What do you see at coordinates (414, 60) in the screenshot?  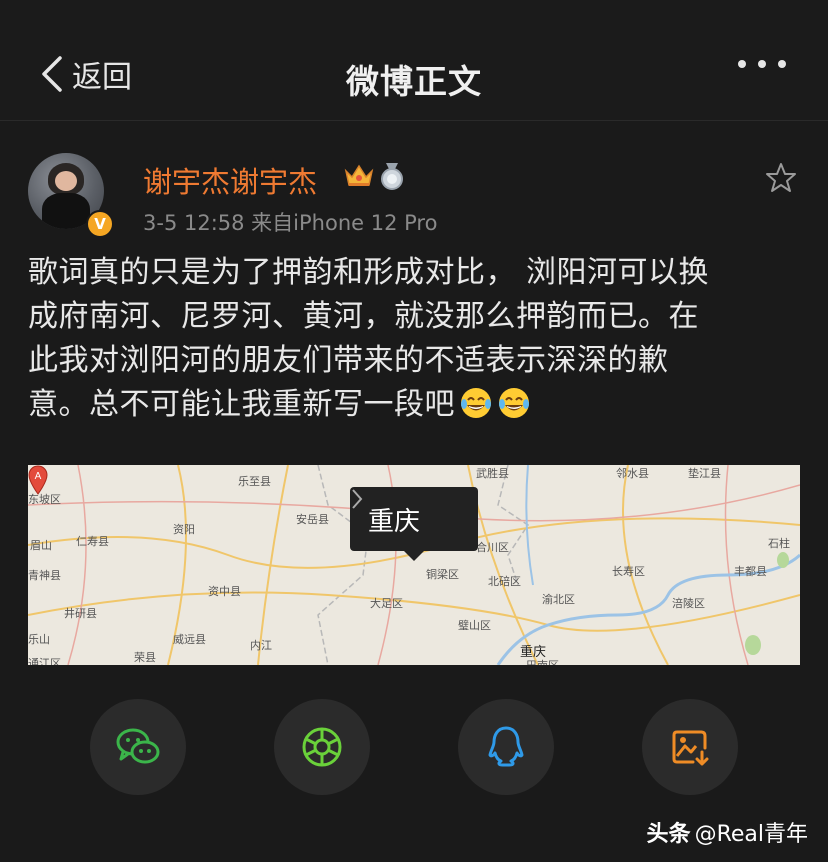 I see `top-nav-bar: 返回 微博正文` at bounding box center [414, 60].